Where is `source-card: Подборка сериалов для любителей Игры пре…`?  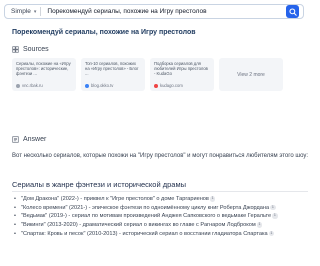
source-card: Подборка сериалов для любителей Игры пре… is located at coordinates (182, 74).